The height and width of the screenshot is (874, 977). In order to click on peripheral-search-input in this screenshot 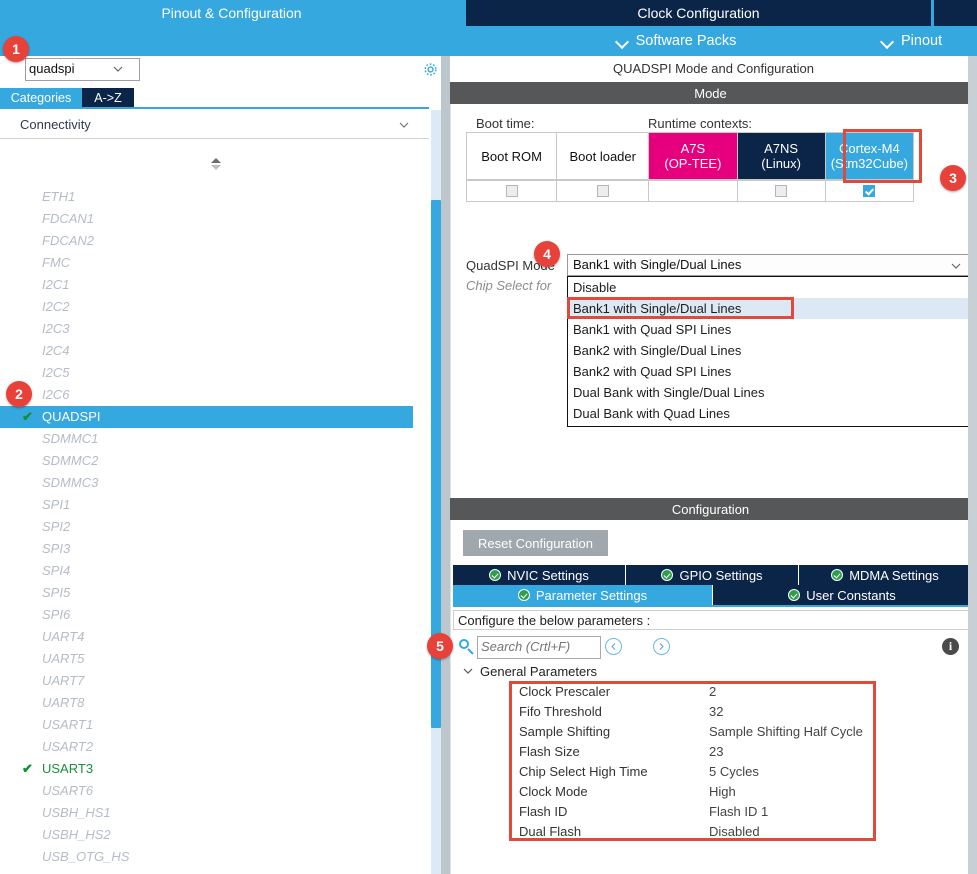, I will do `click(72, 68)`.